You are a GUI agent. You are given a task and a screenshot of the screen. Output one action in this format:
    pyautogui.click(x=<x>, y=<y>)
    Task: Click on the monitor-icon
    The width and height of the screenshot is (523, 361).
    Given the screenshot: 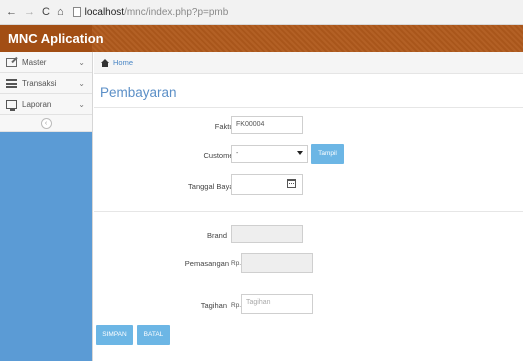 What is the action you would take?
    pyautogui.click(x=11, y=105)
    